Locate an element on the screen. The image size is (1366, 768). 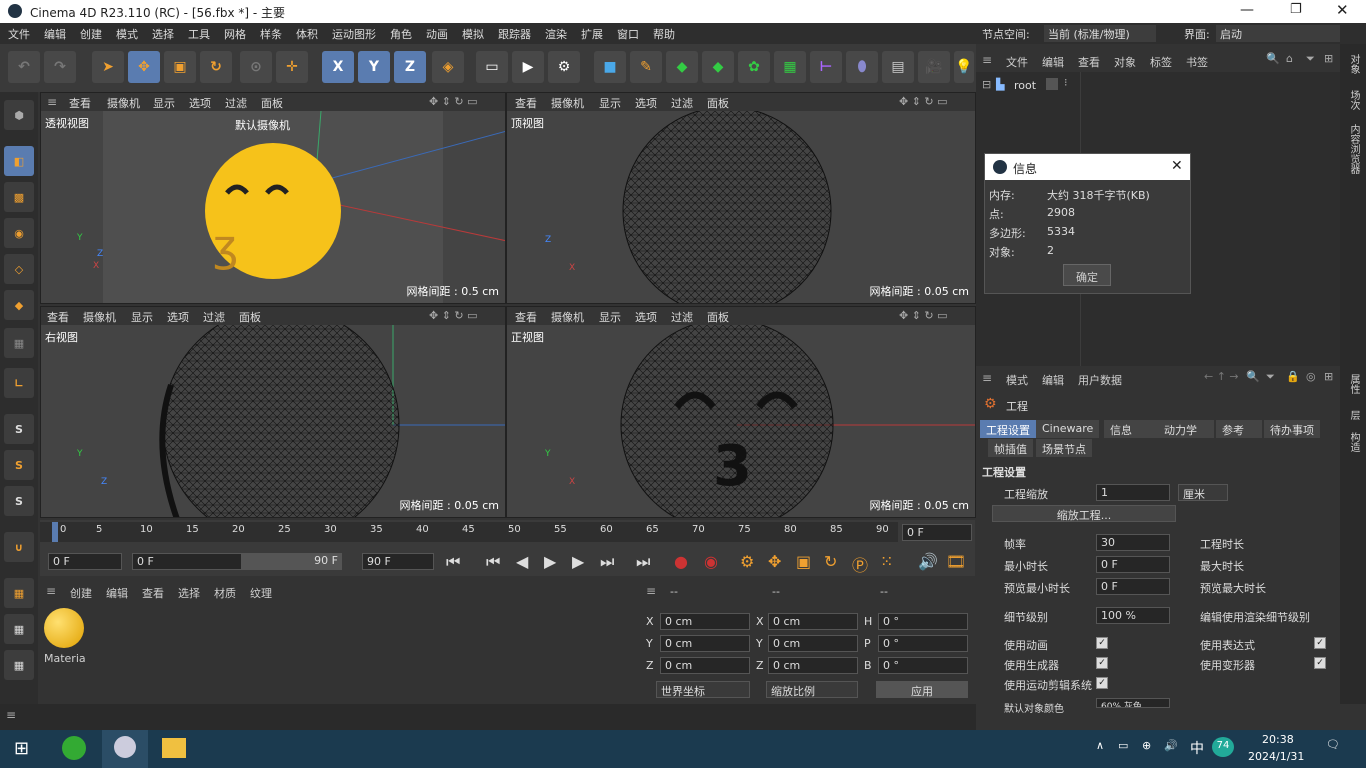
attr-menu-user-data: 用户数据 is located at coordinates (1100, 380).